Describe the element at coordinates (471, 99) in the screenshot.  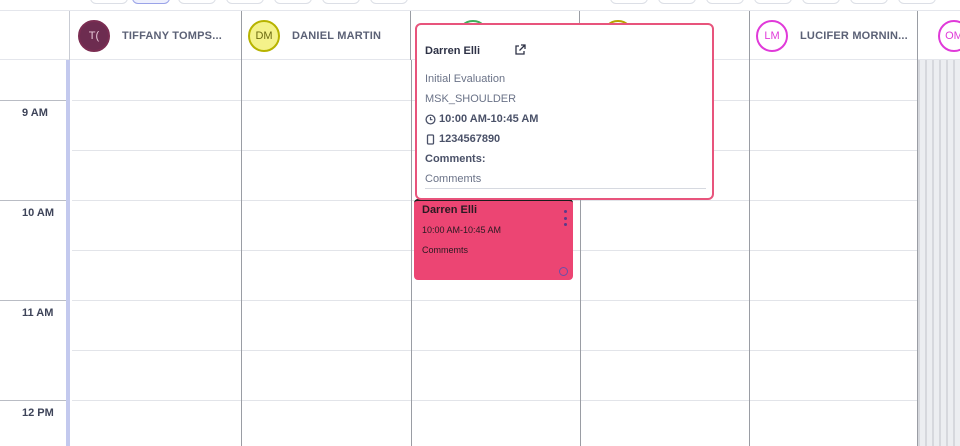
I see `appointment-category: MSK_SHOULDER` at that location.